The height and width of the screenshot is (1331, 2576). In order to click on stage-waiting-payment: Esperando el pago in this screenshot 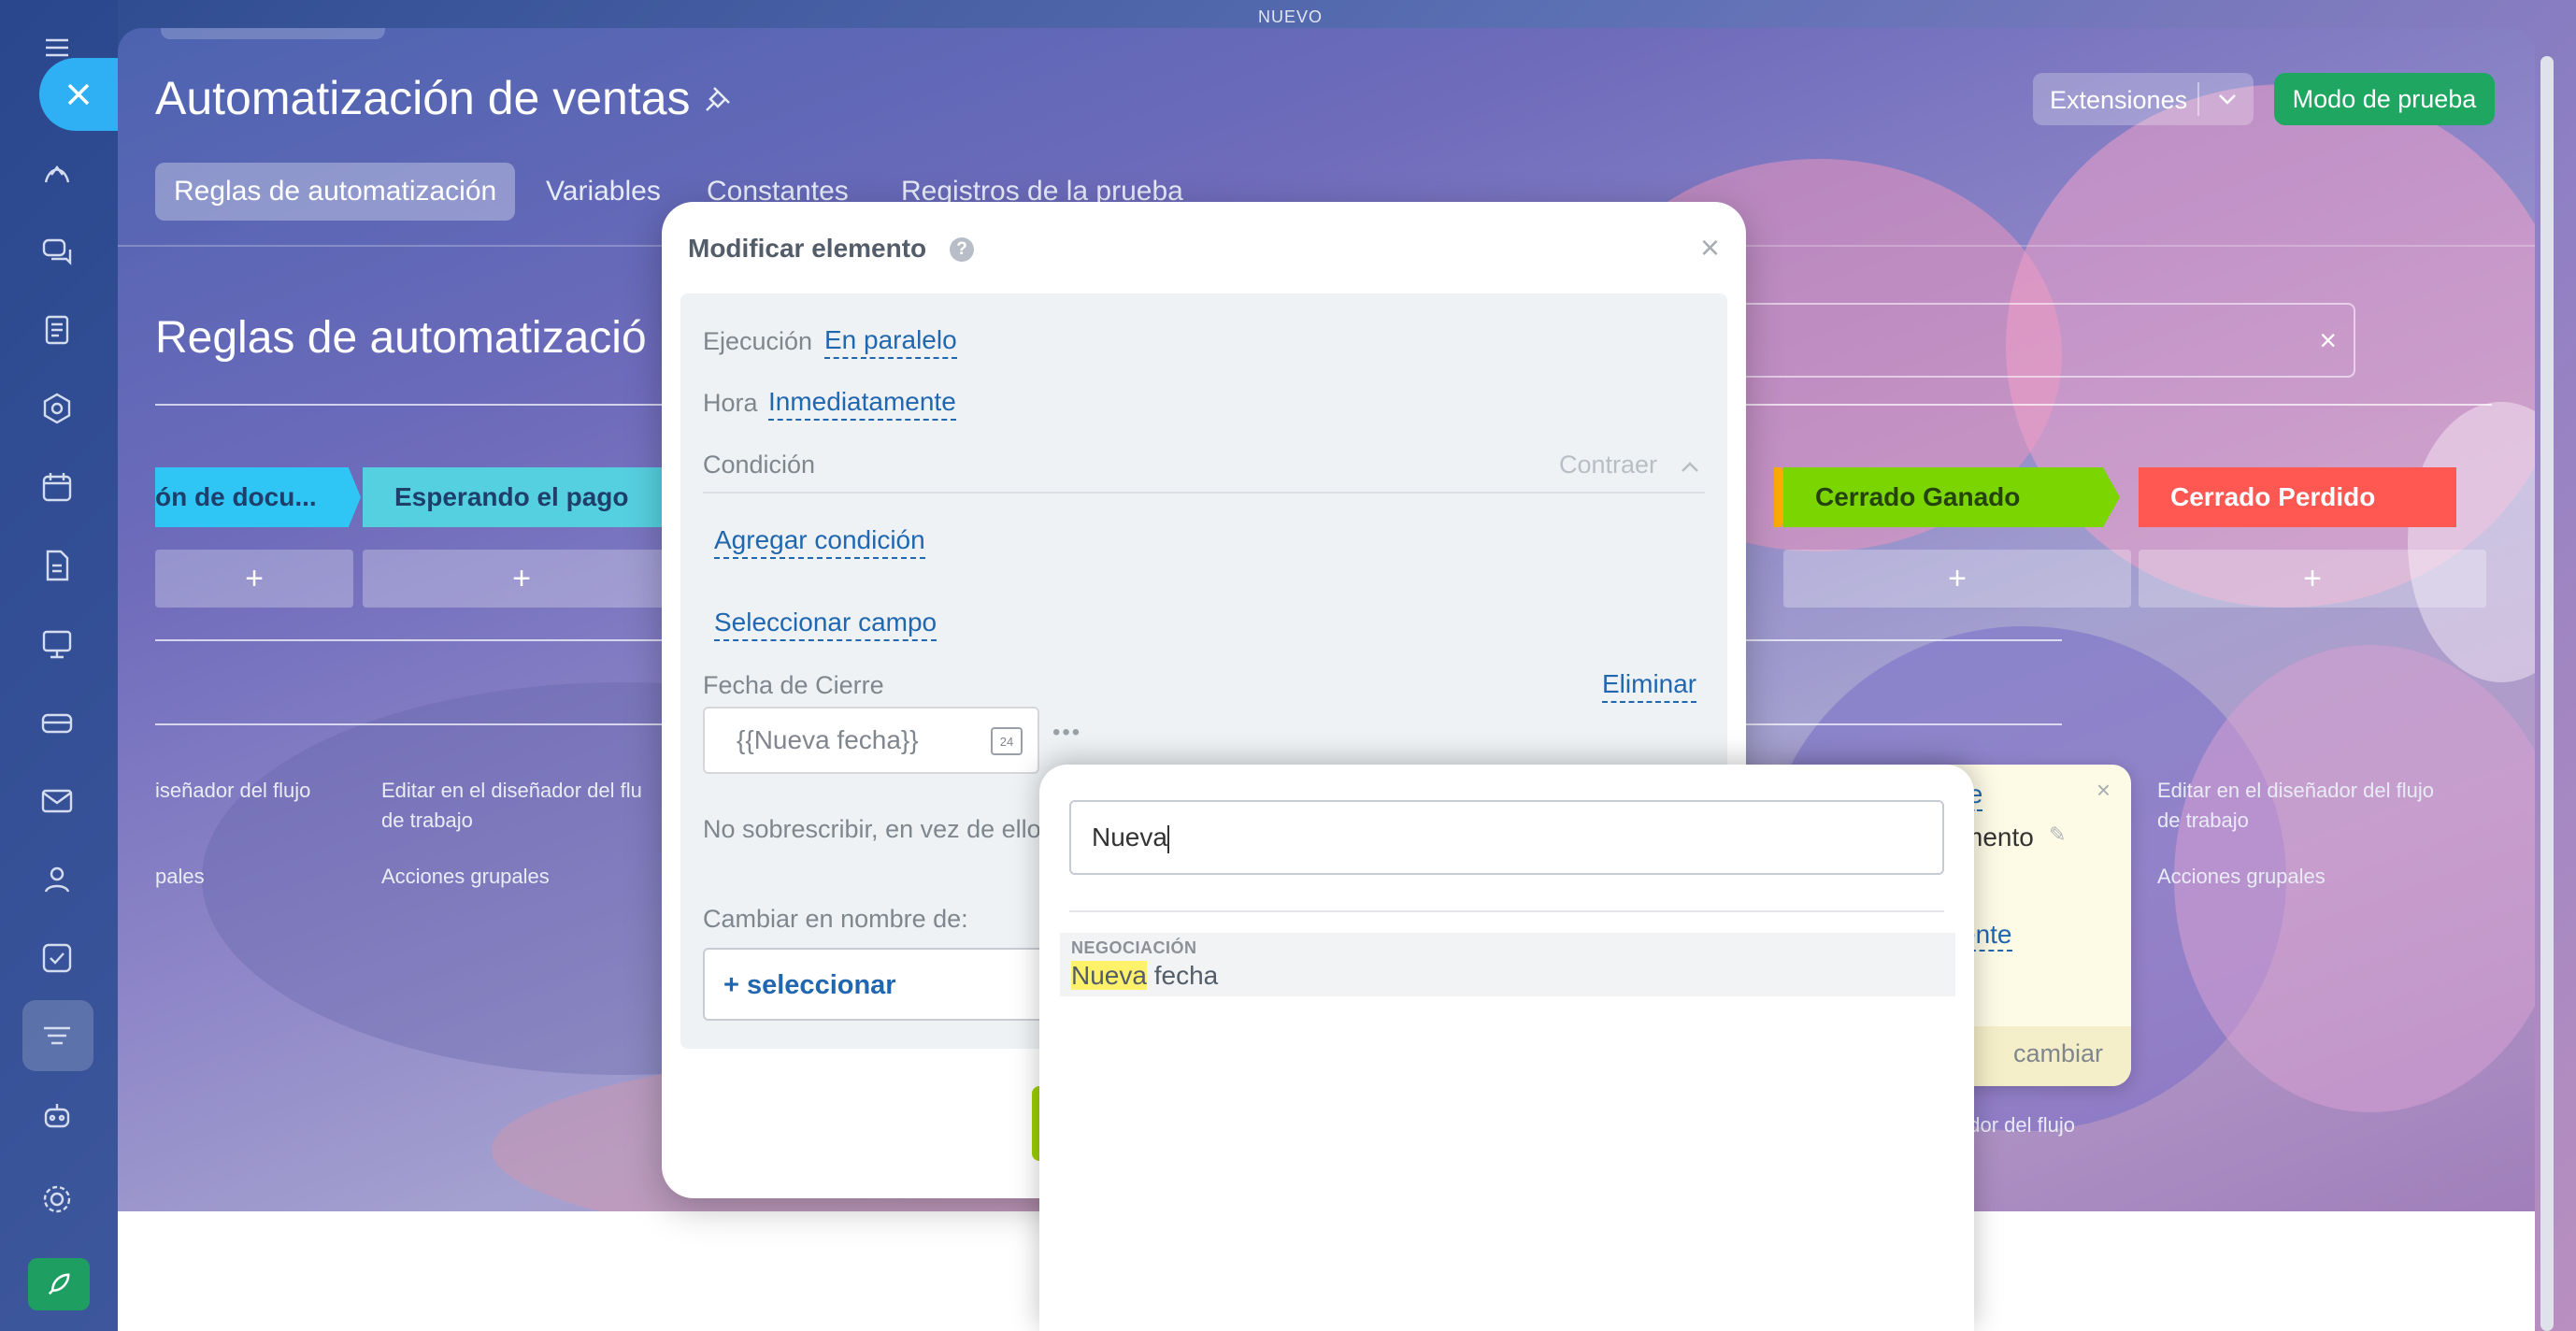, I will do `click(517, 497)`.